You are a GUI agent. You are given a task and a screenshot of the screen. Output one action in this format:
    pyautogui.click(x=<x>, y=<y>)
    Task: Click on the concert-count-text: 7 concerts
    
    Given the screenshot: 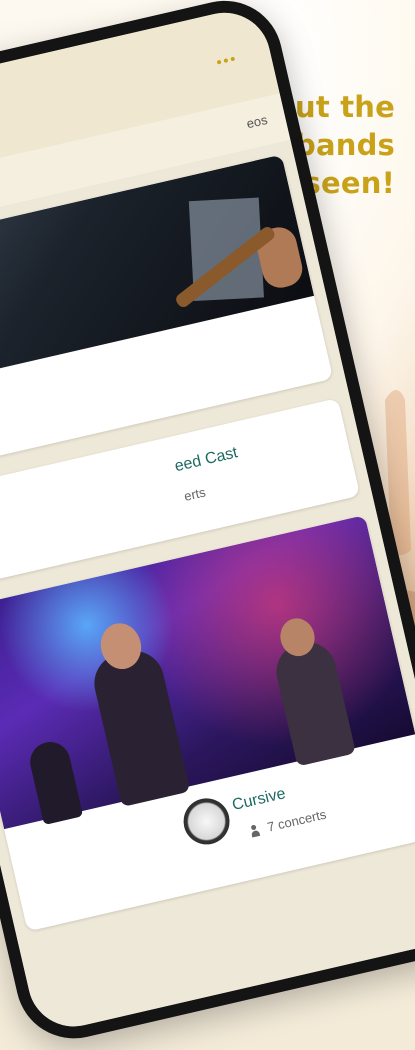 What is the action you would take?
    pyautogui.click(x=296, y=820)
    